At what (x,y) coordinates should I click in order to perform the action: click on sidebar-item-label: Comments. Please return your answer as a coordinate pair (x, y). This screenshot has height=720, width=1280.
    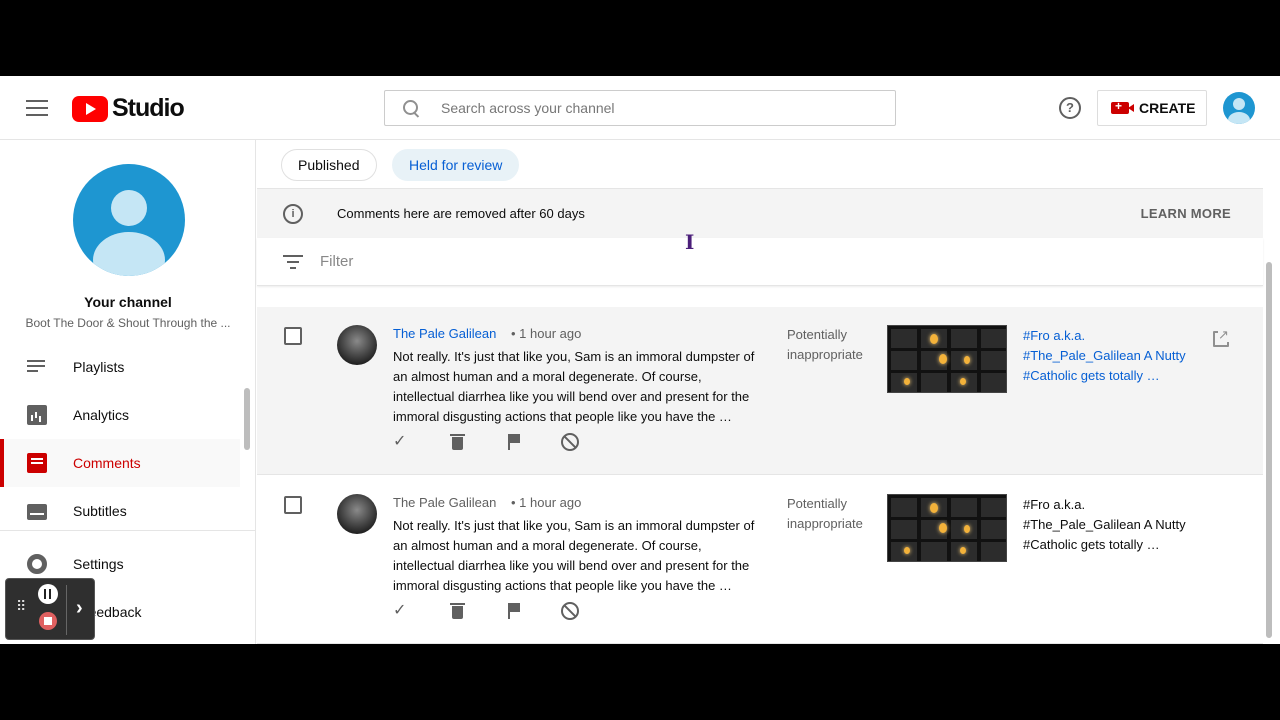
    Looking at the image, I should click on (107, 463).